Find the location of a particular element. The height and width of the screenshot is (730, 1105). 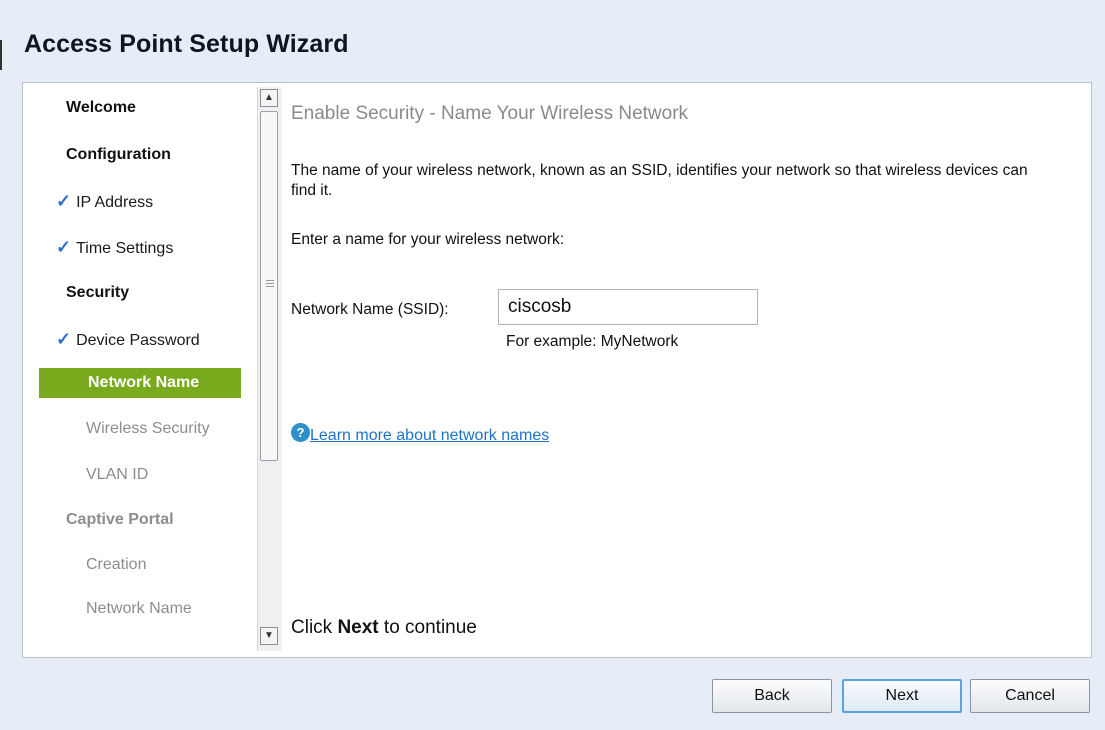

sidebar-item-label: Wireless Security is located at coordinates (148, 428).